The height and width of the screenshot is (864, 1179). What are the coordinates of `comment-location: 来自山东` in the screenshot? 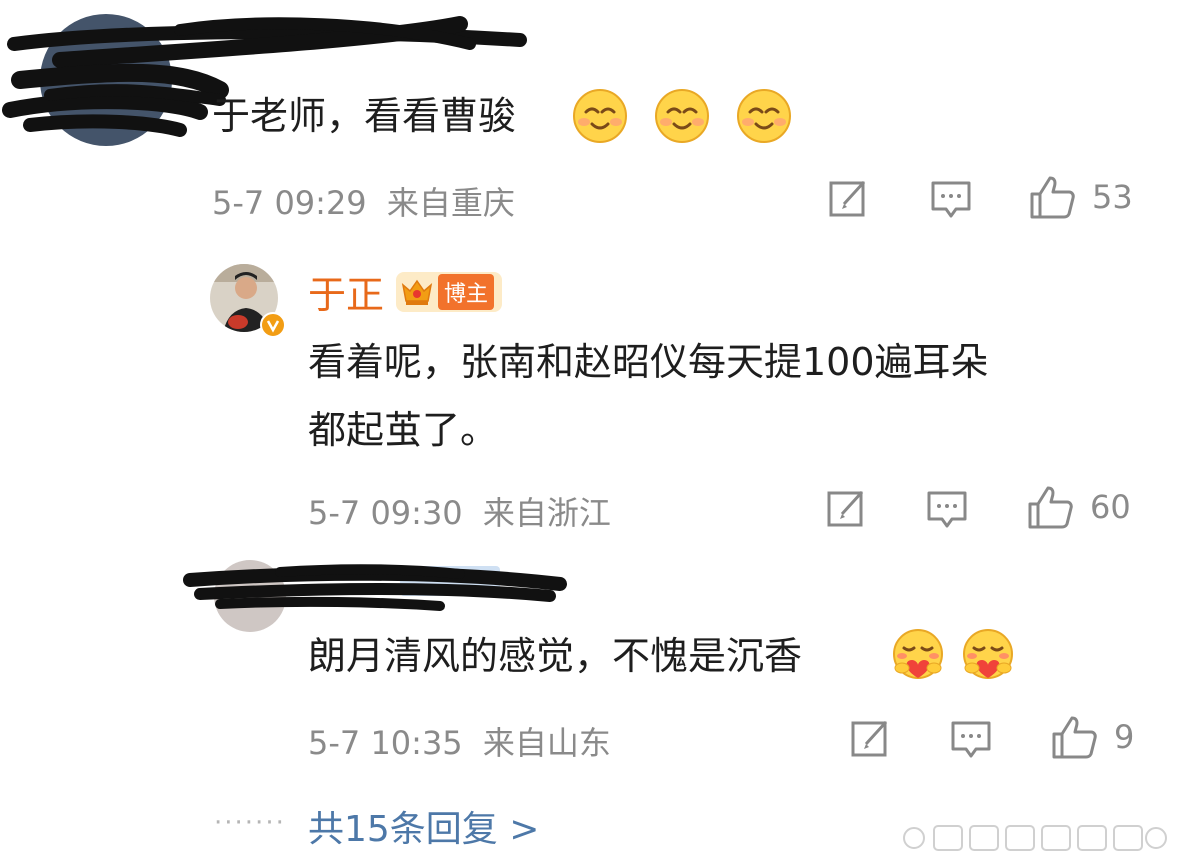 It's located at (546, 743).